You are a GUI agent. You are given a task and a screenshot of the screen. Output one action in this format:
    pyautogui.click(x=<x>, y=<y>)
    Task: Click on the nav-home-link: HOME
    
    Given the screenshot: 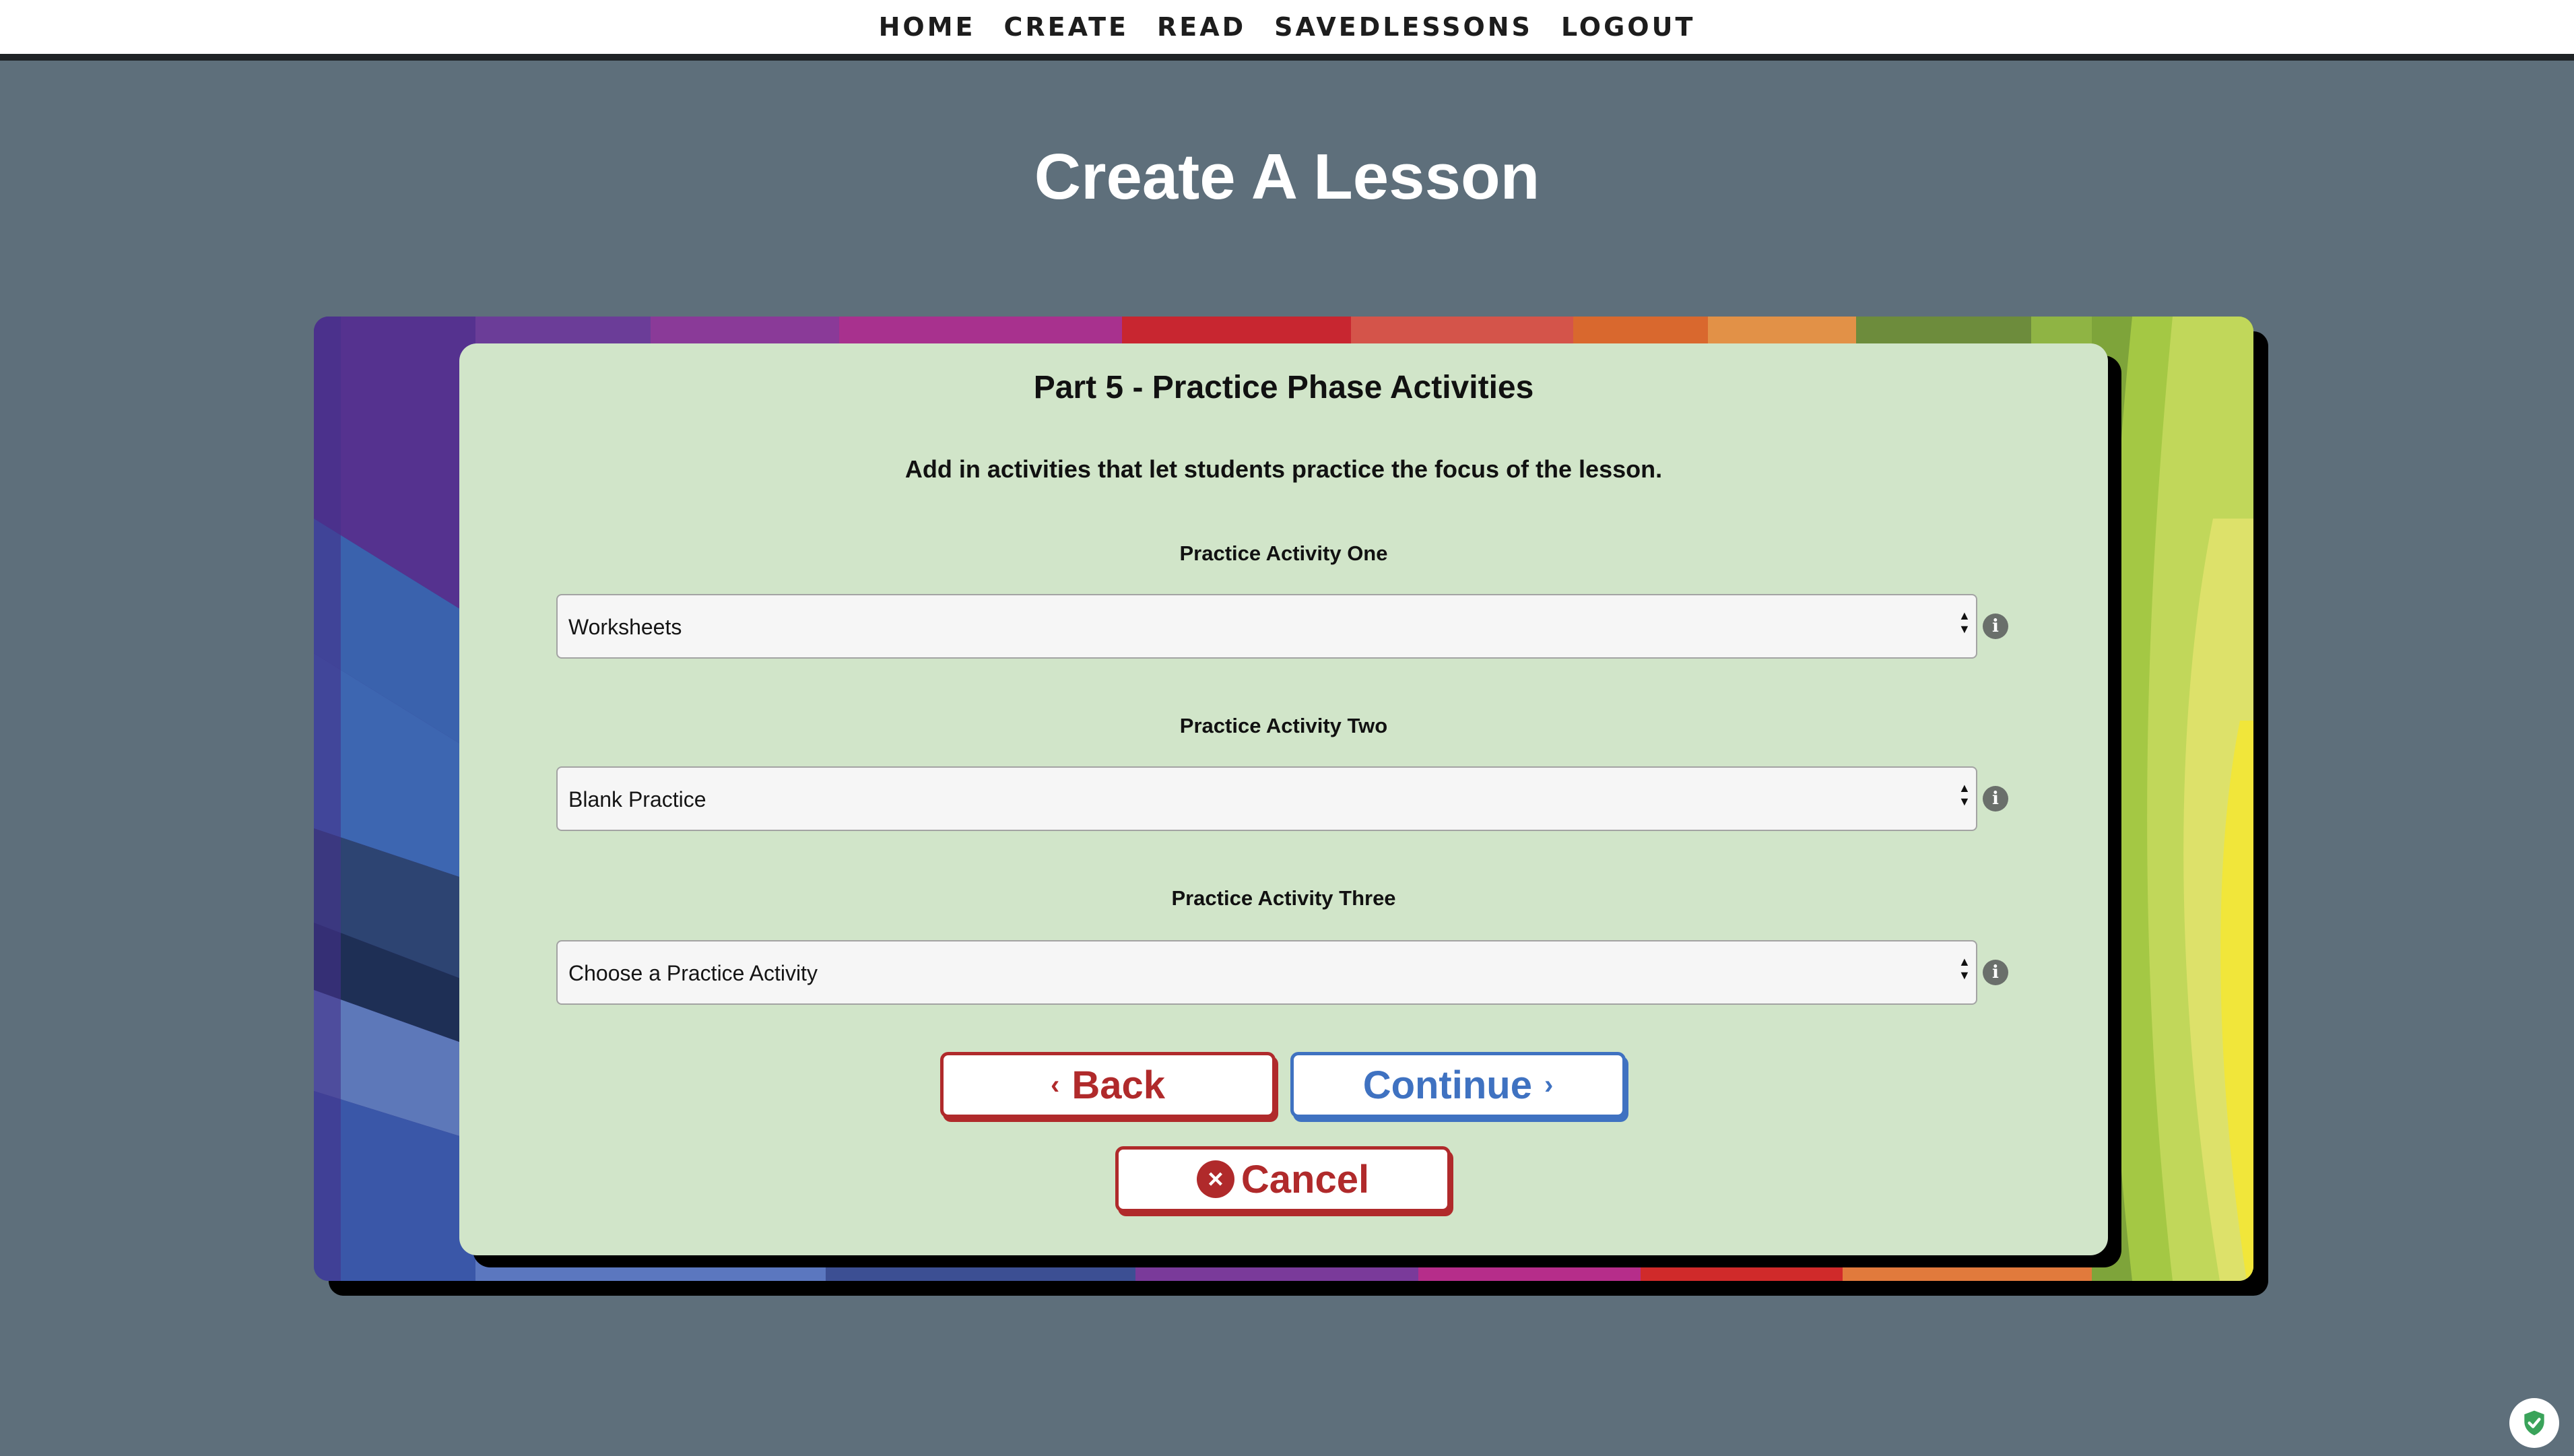 What is the action you would take?
    pyautogui.click(x=927, y=27)
    